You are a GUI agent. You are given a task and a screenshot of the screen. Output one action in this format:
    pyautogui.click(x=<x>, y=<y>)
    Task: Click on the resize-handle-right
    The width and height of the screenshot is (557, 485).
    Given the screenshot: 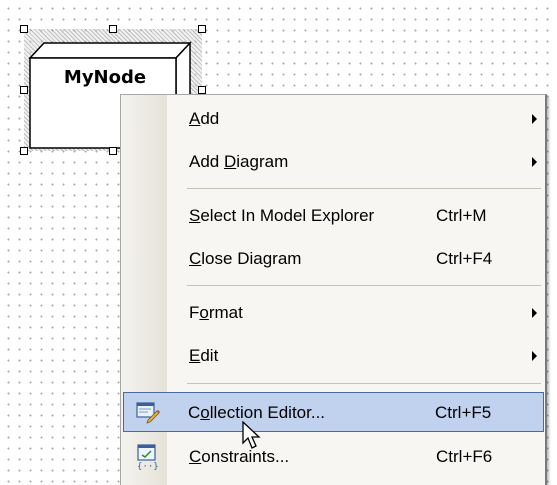 What is the action you would take?
    pyautogui.click(x=202, y=90)
    